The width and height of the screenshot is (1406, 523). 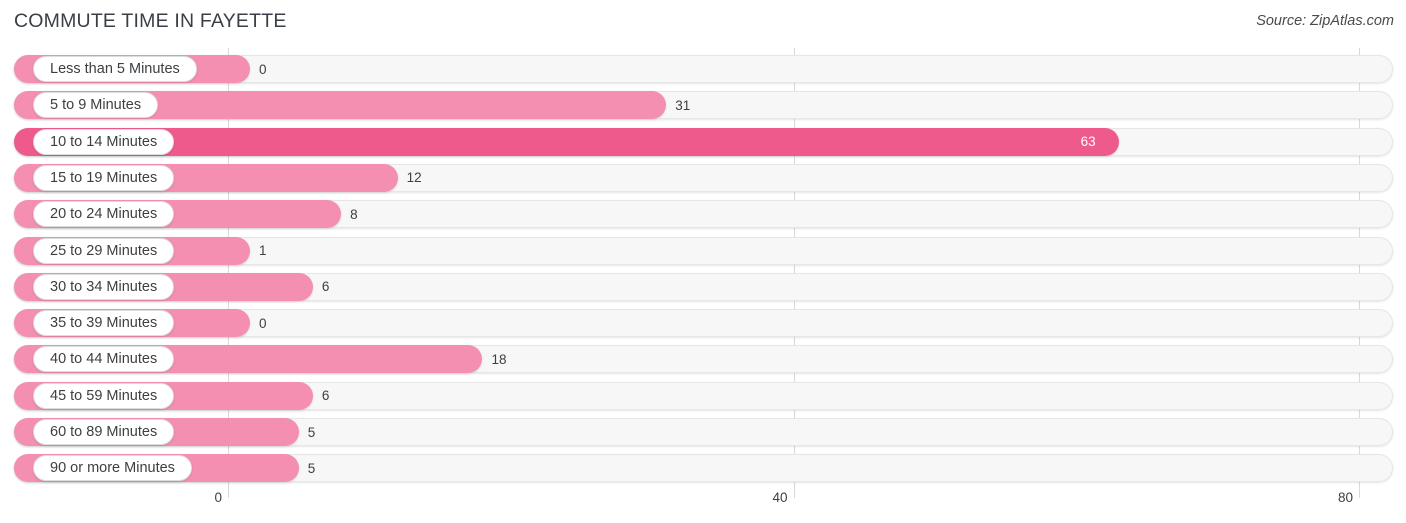 I want to click on x-axis-tick-label: 80, so click(x=1345, y=497).